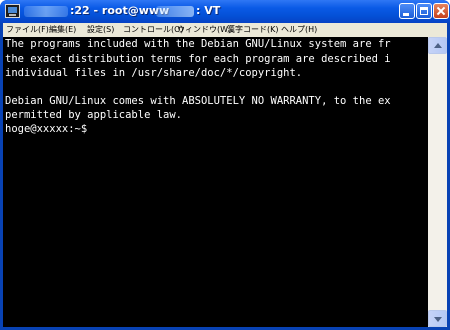 Image resolution: width=450 pixels, height=330 pixels. What do you see at coordinates (441, 11) in the screenshot?
I see `close-button` at bounding box center [441, 11].